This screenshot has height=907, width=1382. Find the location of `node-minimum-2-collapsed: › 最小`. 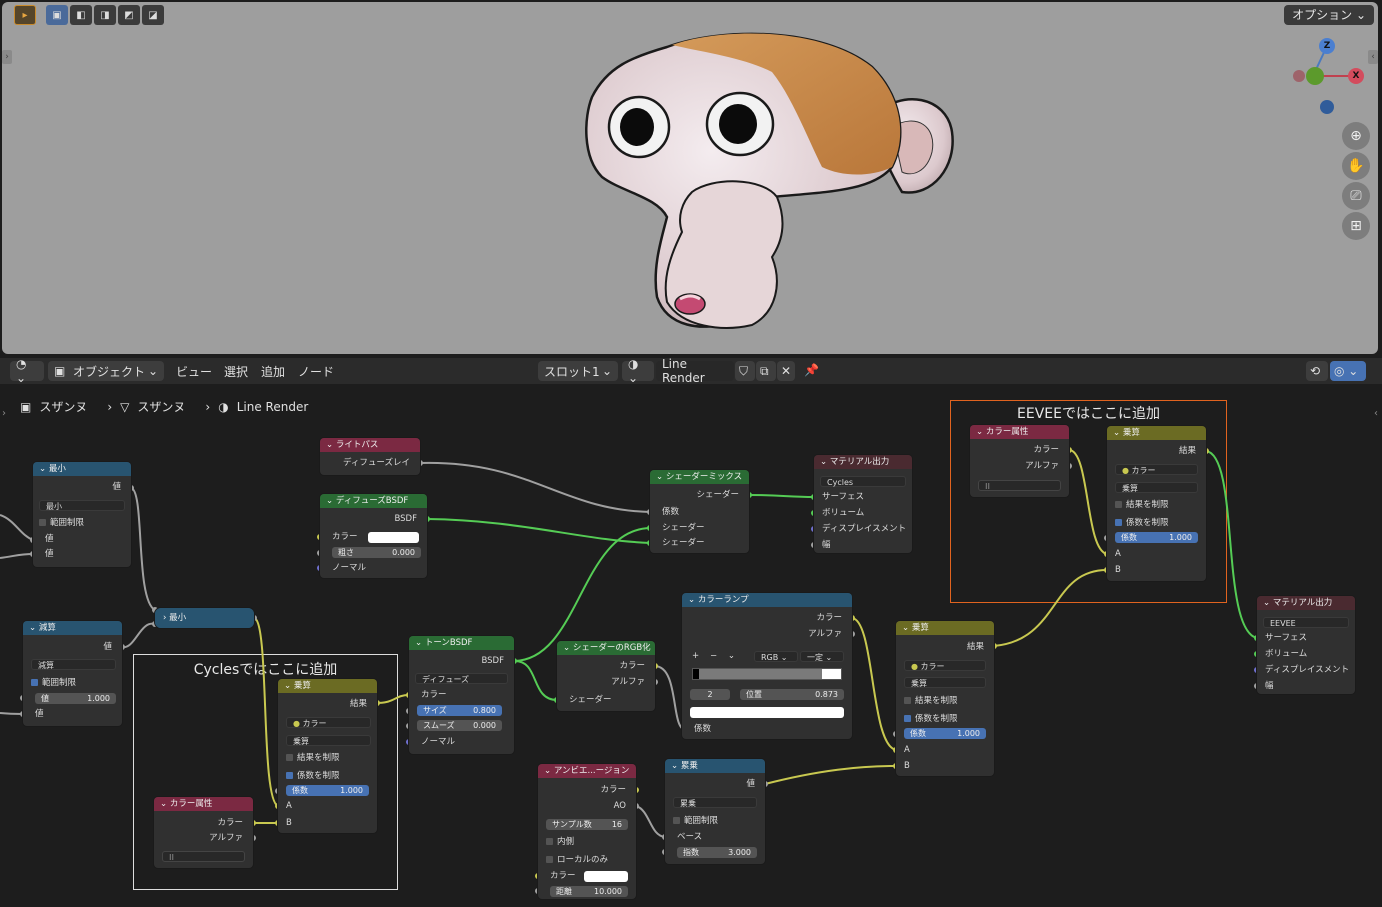

node-minimum-2-collapsed: › 最小 is located at coordinates (204, 618).